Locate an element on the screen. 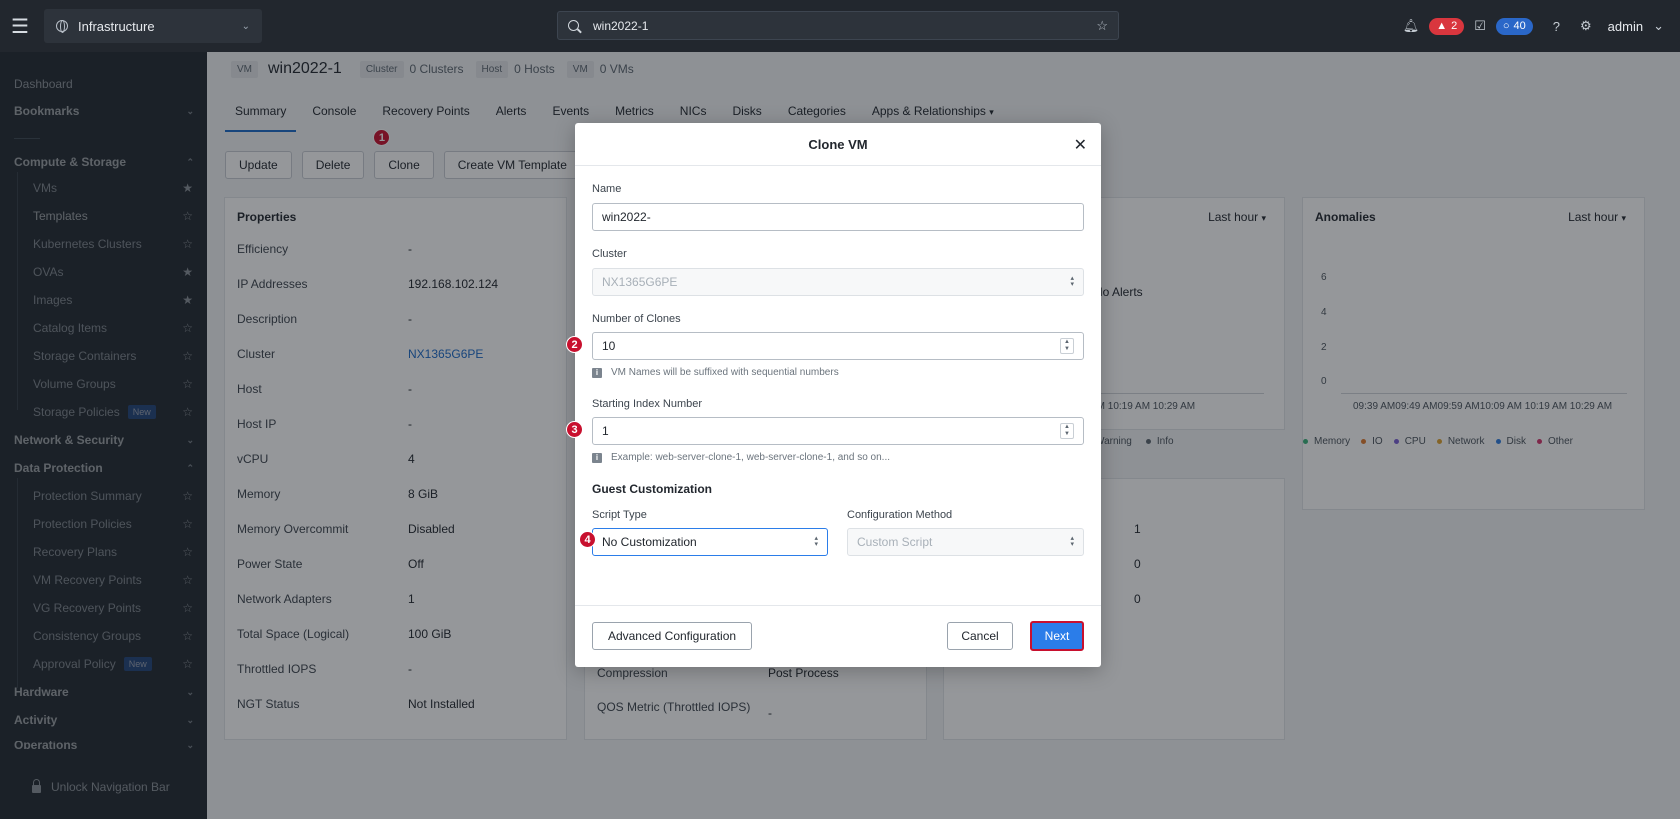 This screenshot has width=1680, height=819. script-type-select: No Customization ▴ ▾ is located at coordinates (710, 542).